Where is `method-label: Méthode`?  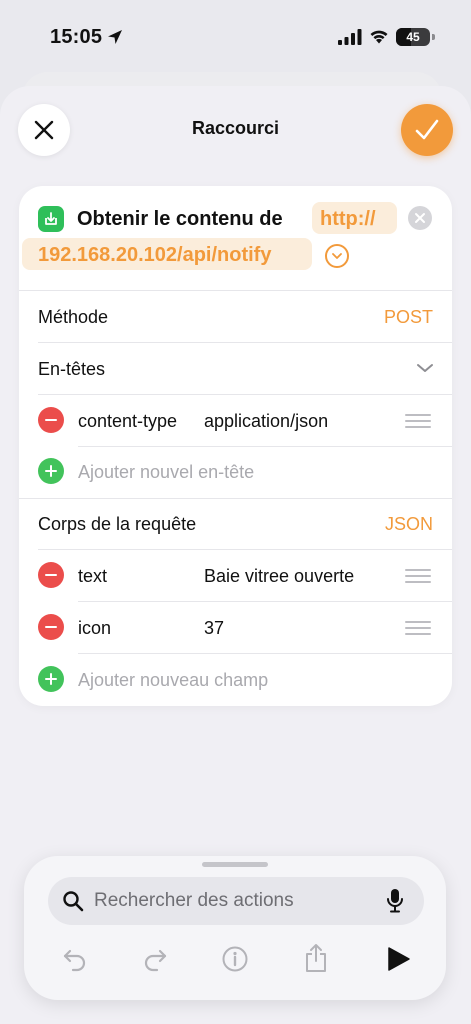
method-label: Méthode is located at coordinates (73, 317).